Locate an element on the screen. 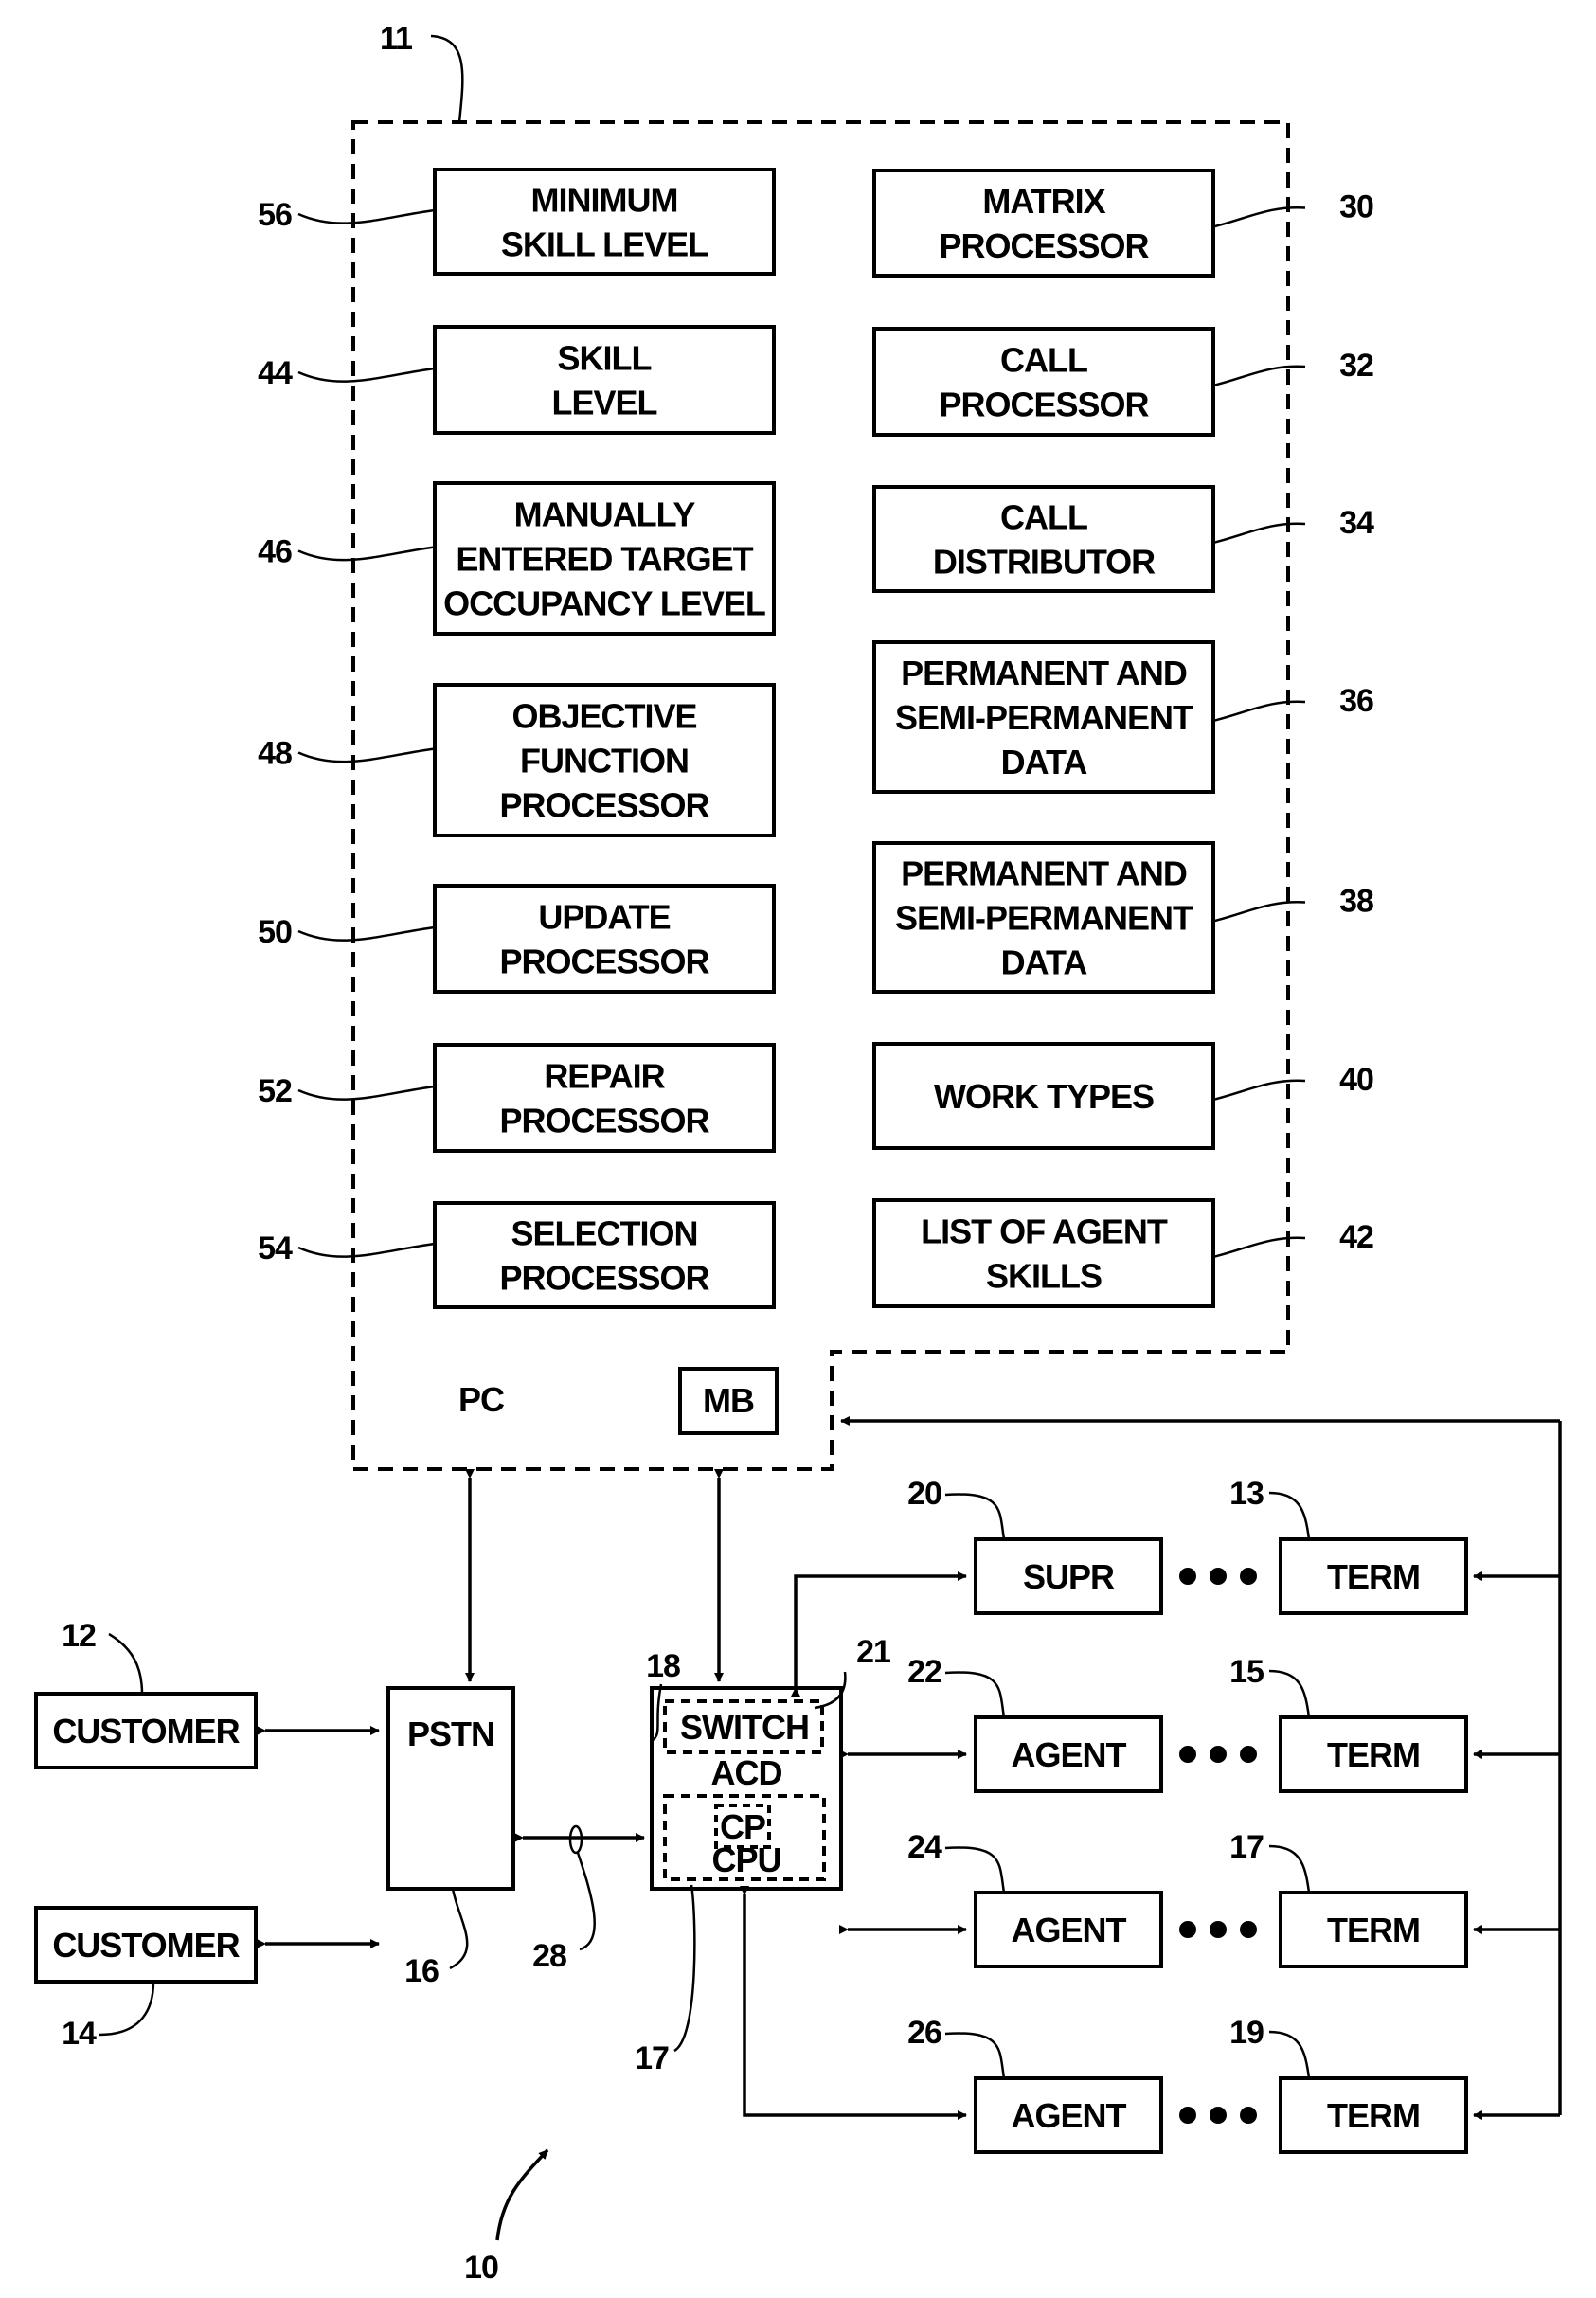 Image resolution: width=1596 pixels, height=2298 pixels. customer-label-12: CUSTOMER is located at coordinates (146, 1731).